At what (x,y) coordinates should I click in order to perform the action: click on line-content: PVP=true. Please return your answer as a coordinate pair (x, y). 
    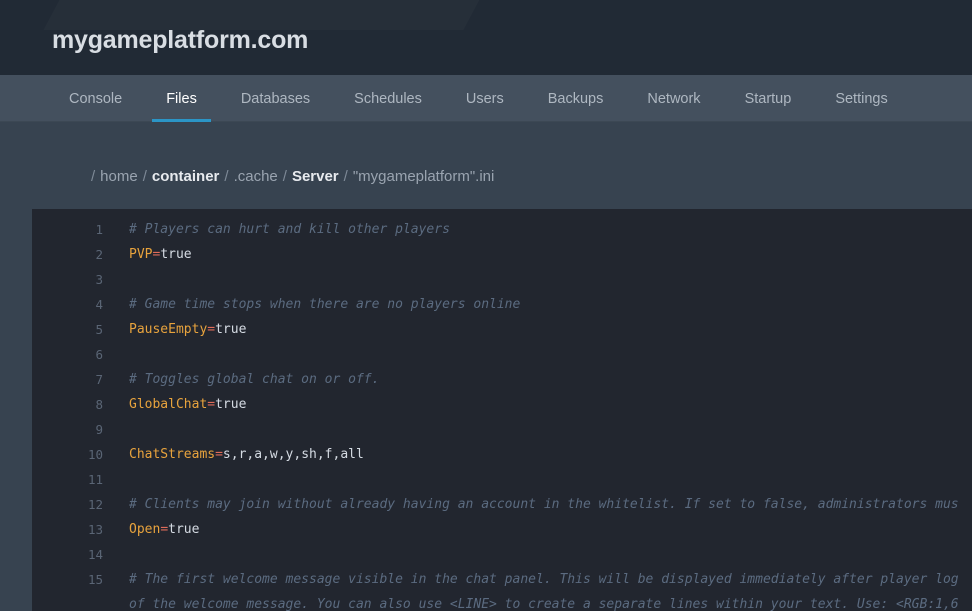
    Looking at the image, I should click on (537, 254).